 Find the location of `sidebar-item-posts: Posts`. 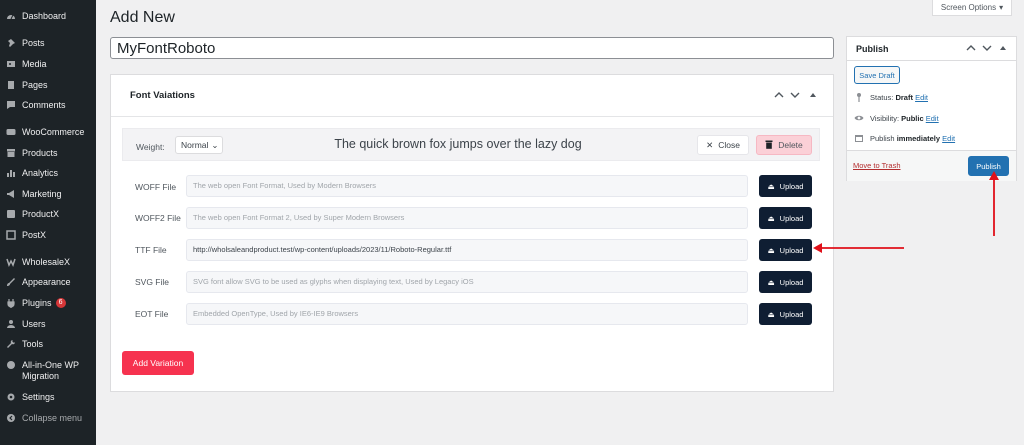

sidebar-item-posts: Posts is located at coordinates (48, 43).